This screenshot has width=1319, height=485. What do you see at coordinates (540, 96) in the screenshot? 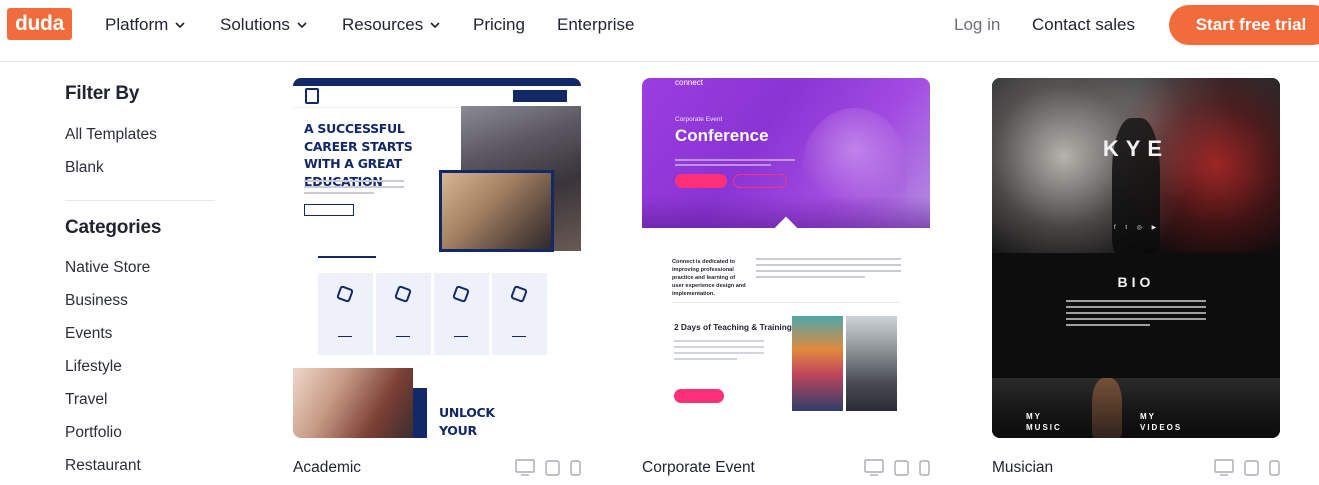
I see `preview-apply-button` at bounding box center [540, 96].